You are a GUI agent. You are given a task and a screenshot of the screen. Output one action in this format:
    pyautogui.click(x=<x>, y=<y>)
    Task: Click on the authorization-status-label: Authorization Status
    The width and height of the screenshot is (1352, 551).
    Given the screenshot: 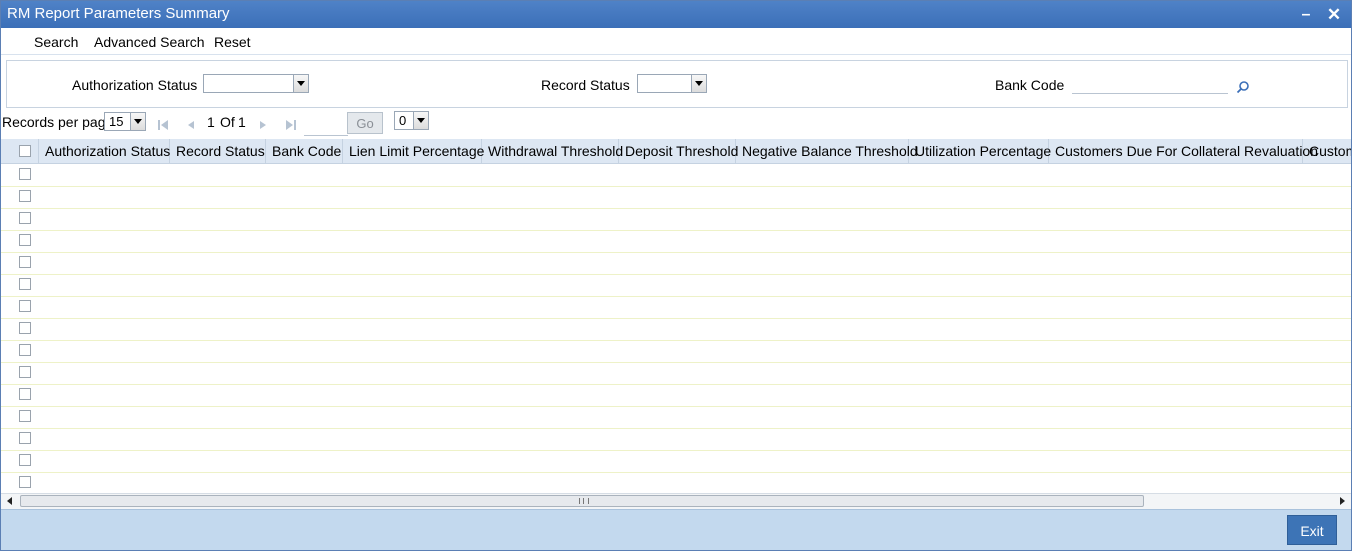 What is the action you would take?
    pyautogui.click(x=135, y=85)
    